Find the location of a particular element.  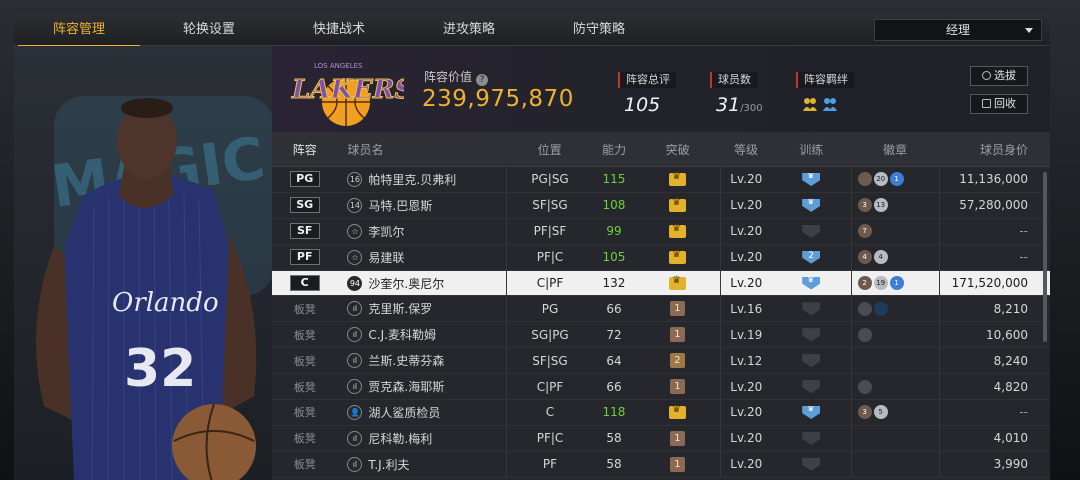

slot-cell: 板凳 is located at coordinates (304, 361).